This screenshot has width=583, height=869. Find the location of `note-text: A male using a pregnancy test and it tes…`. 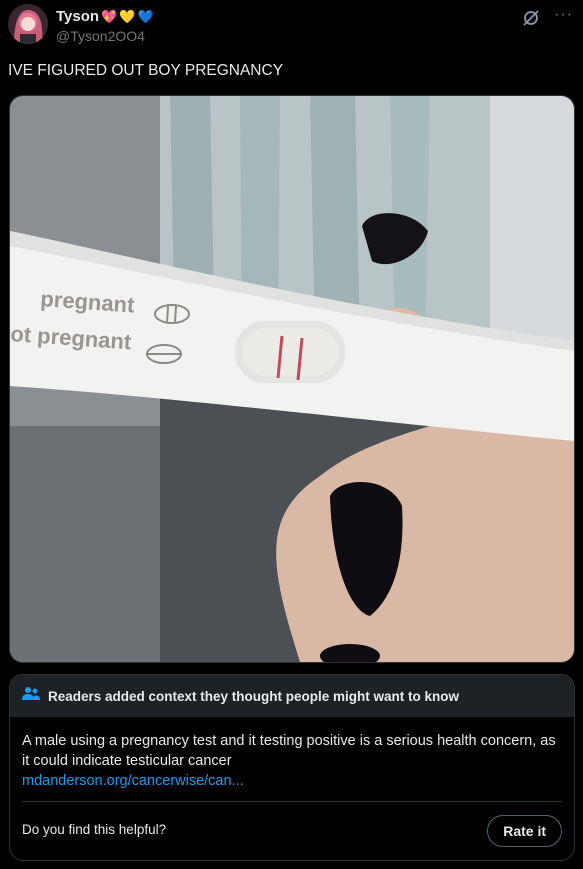

note-text: A male using a pregnancy test and it tes… is located at coordinates (289, 751).